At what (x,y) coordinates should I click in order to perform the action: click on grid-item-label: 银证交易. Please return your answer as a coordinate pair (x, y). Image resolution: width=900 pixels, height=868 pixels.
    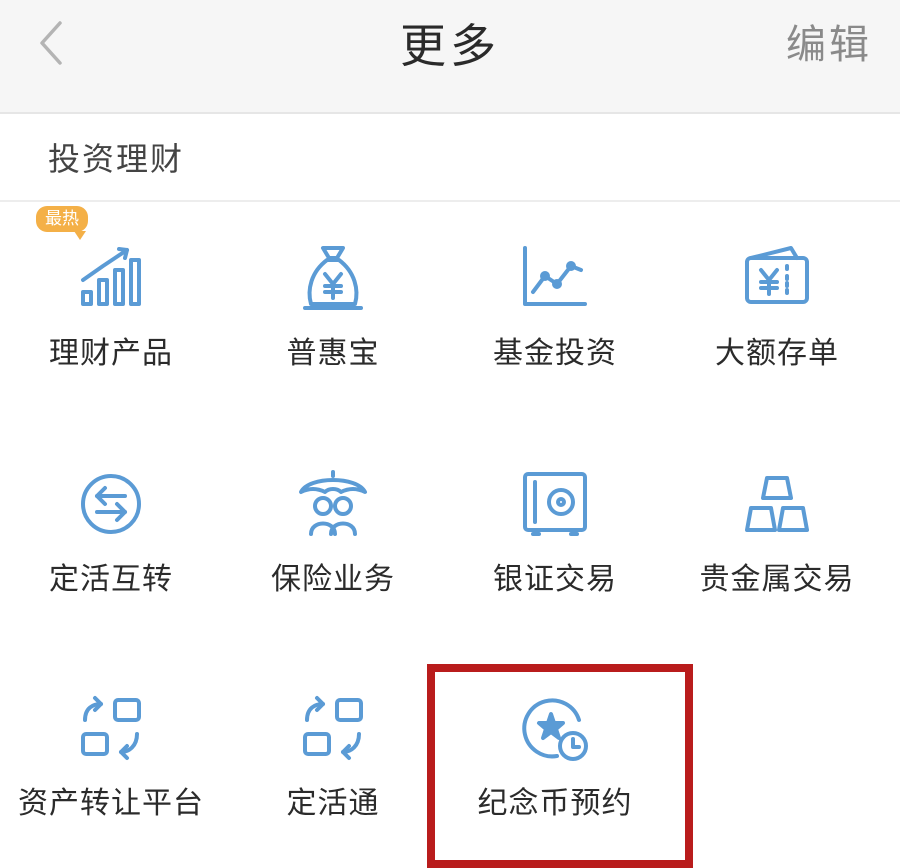
    Looking at the image, I should click on (555, 579).